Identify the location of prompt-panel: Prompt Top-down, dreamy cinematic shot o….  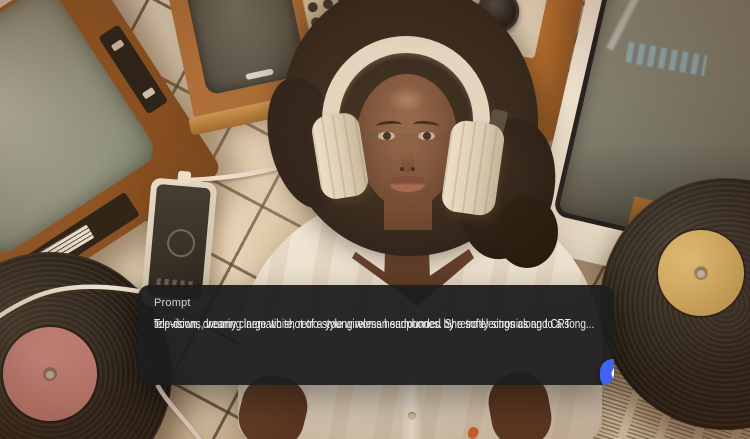
(376, 335).